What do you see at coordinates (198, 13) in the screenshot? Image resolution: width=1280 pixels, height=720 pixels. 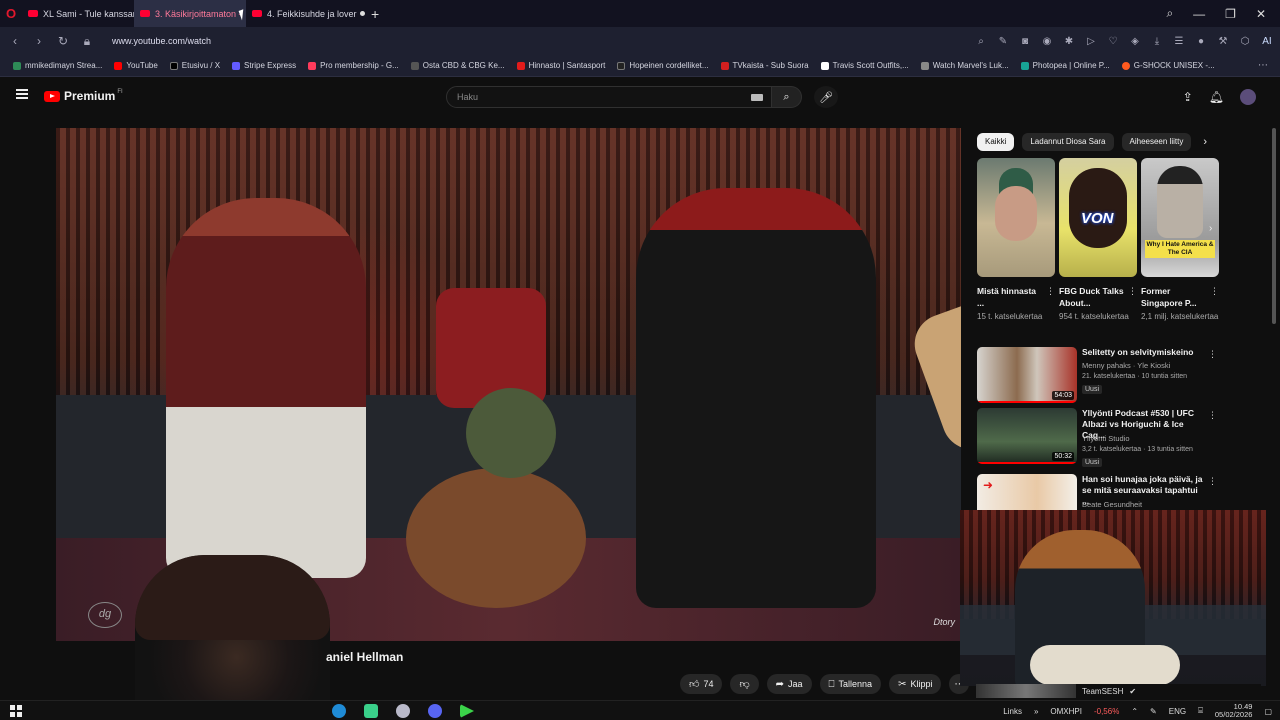 I see `tab-label: 3. Käsikirjoittamaton -` at bounding box center [198, 13].